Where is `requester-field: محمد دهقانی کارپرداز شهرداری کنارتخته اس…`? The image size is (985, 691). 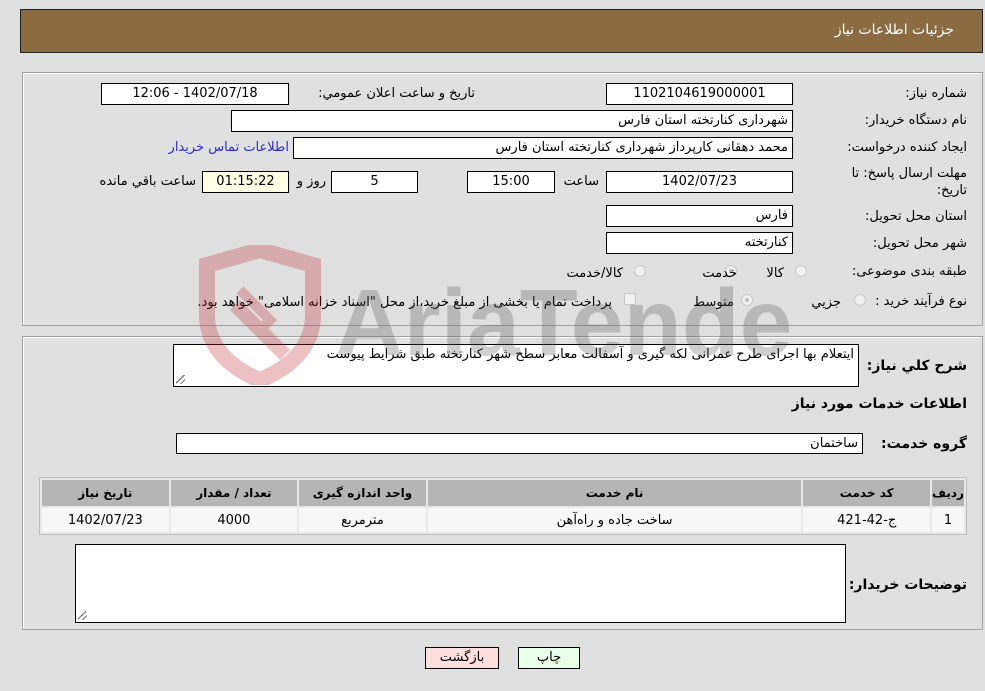 requester-field: محمد دهقانی کارپرداز شهرداری کنارتخته اس… is located at coordinates (543, 148).